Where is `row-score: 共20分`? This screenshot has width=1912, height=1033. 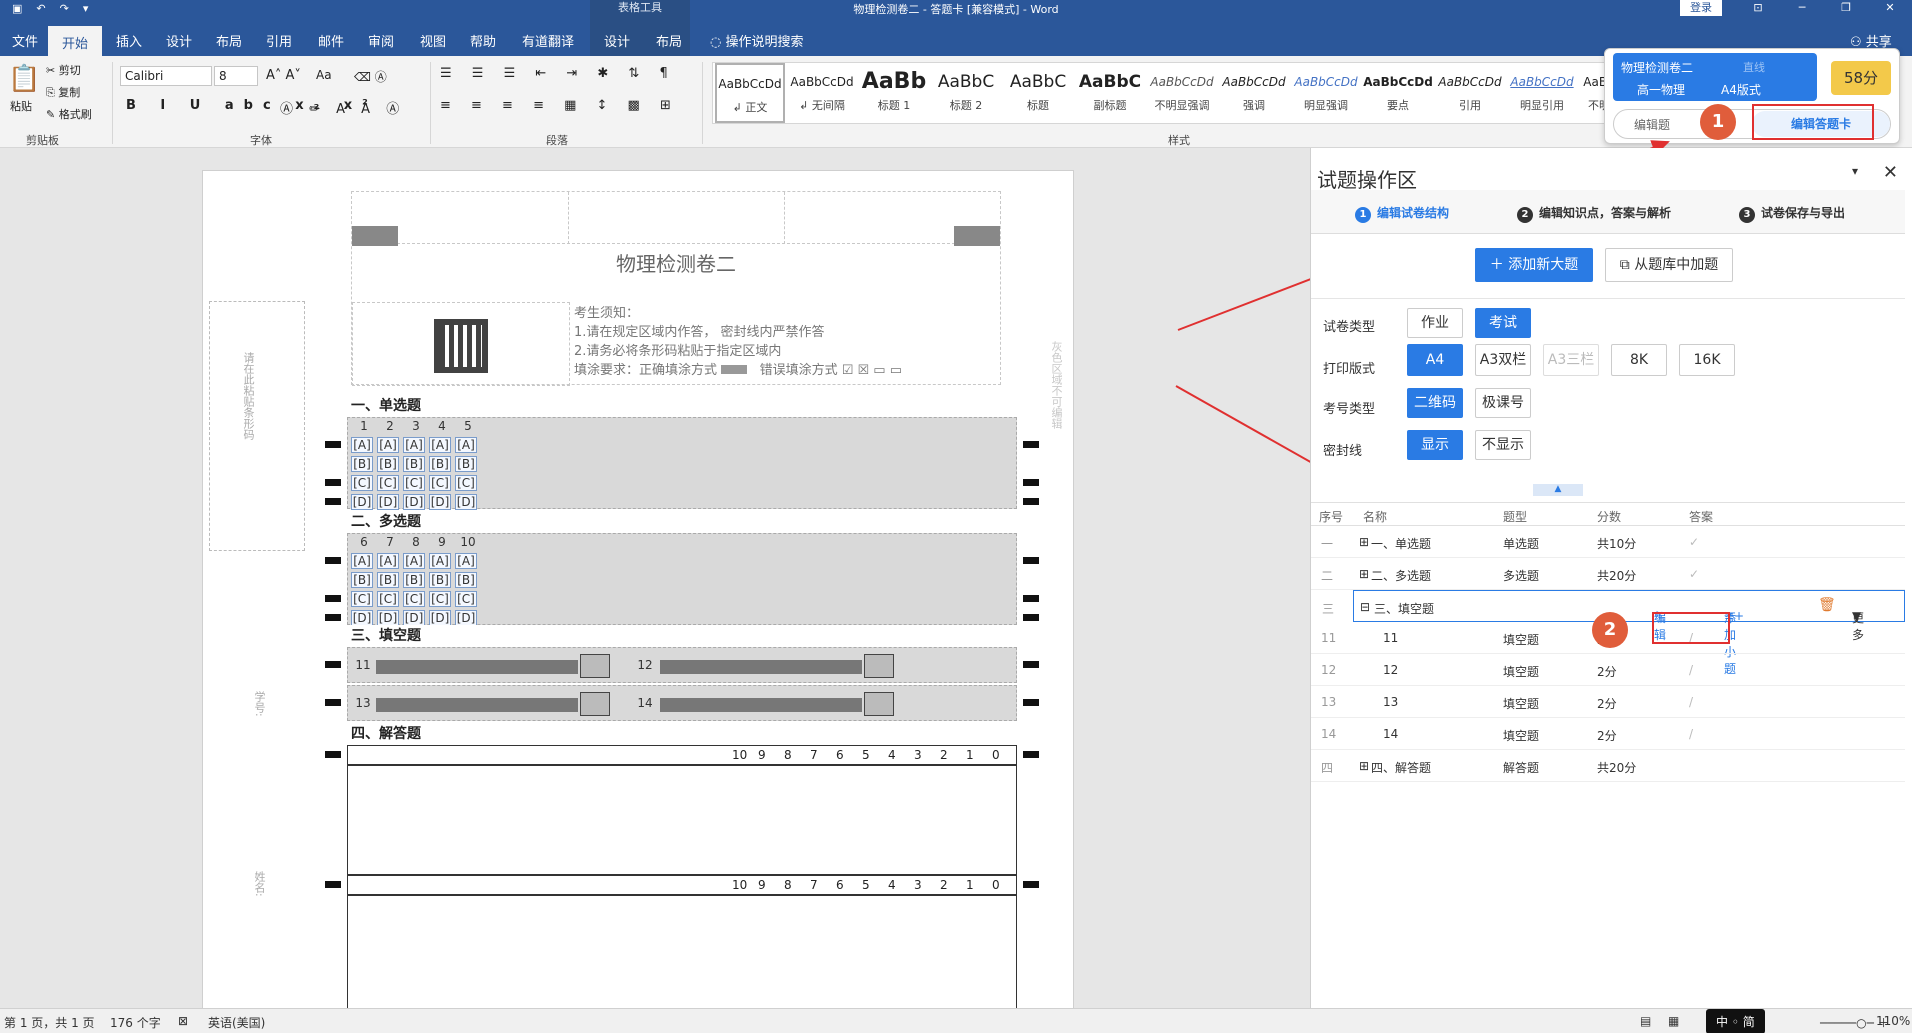
row-score: 共20分 is located at coordinates (1617, 768).